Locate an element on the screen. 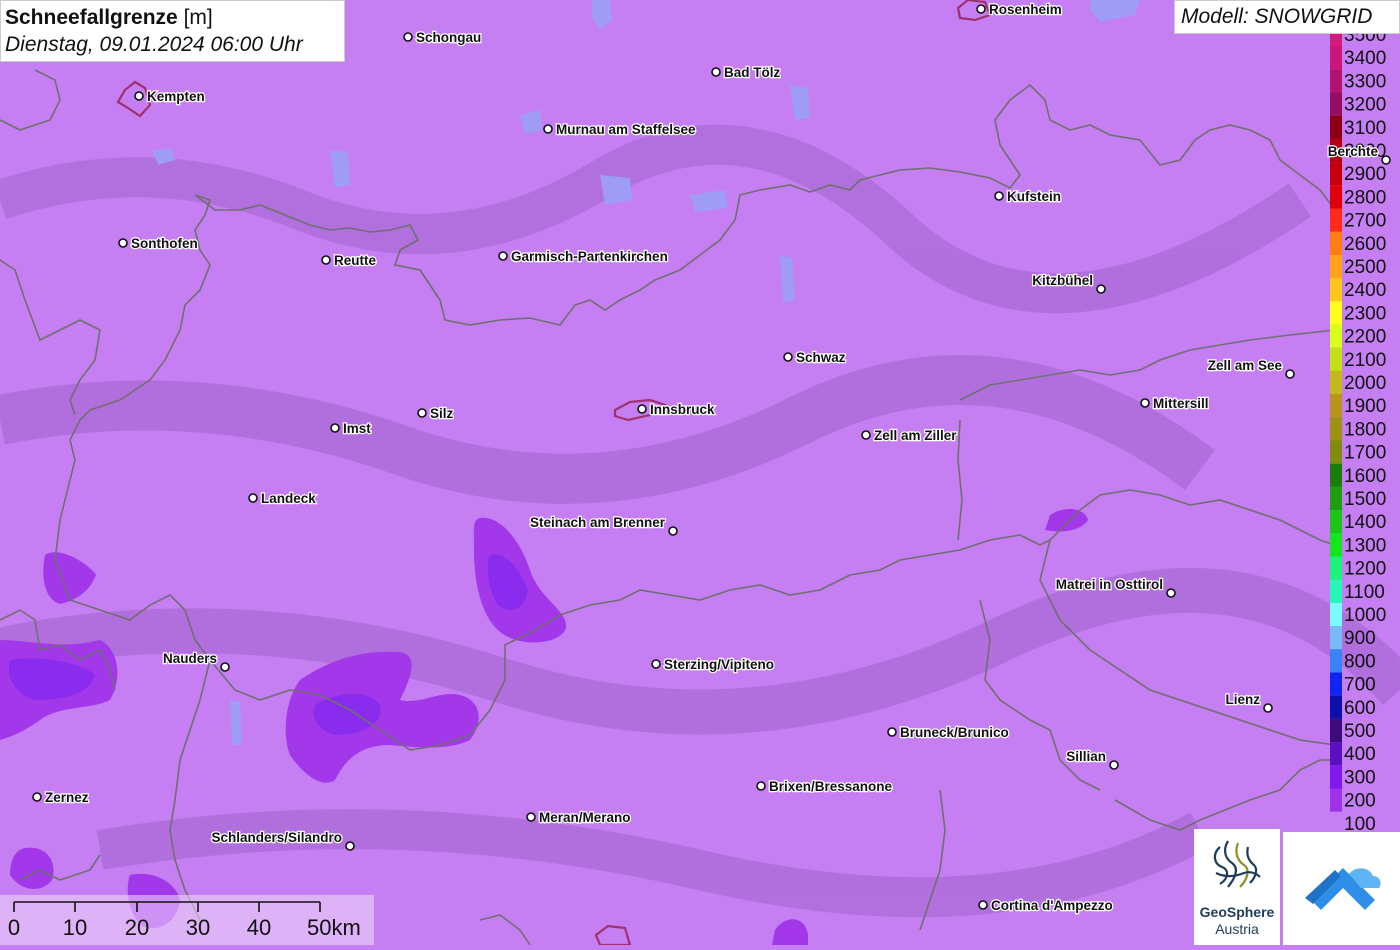 This screenshot has height=950, width=1400. city-schongau: Schongau is located at coordinates (442, 37).